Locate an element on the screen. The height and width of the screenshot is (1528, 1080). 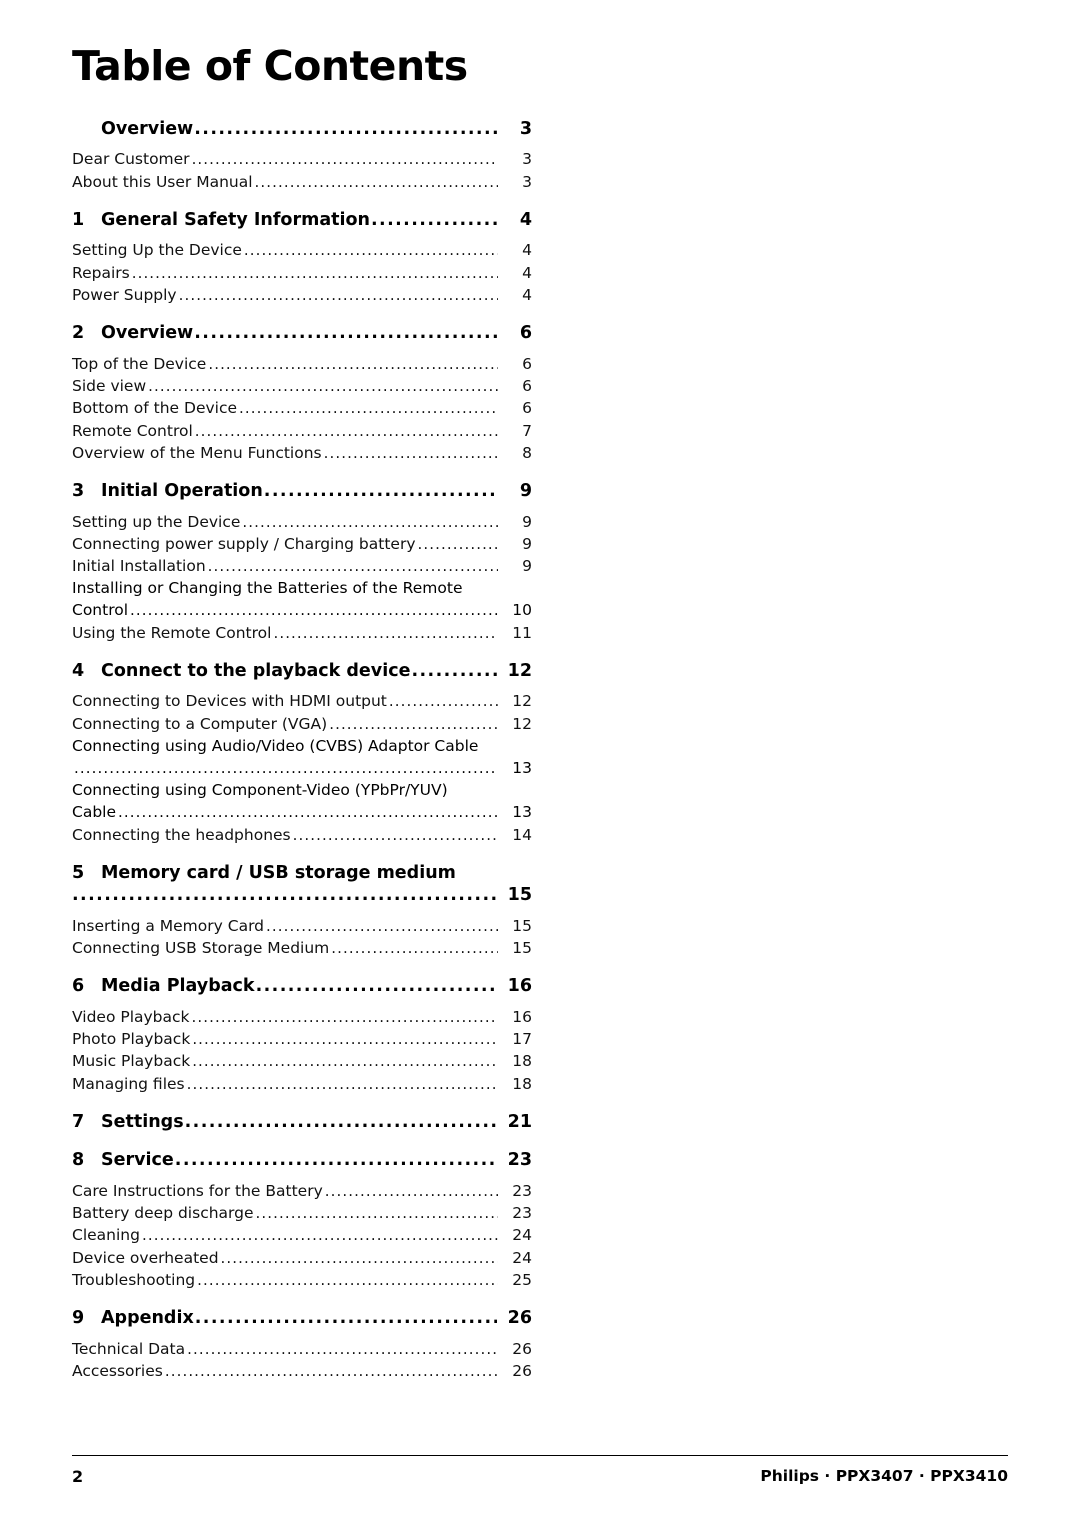
toc-chapter-number: 2 is located at coordinates (78, 333).